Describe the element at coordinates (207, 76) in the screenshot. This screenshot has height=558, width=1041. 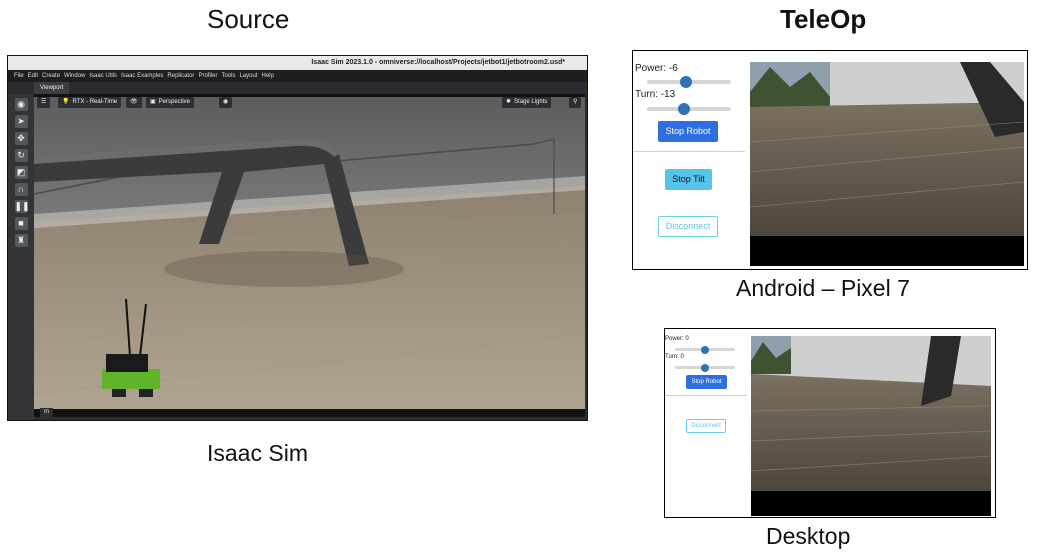
I see `menu-item-profiler: Profiler` at that location.